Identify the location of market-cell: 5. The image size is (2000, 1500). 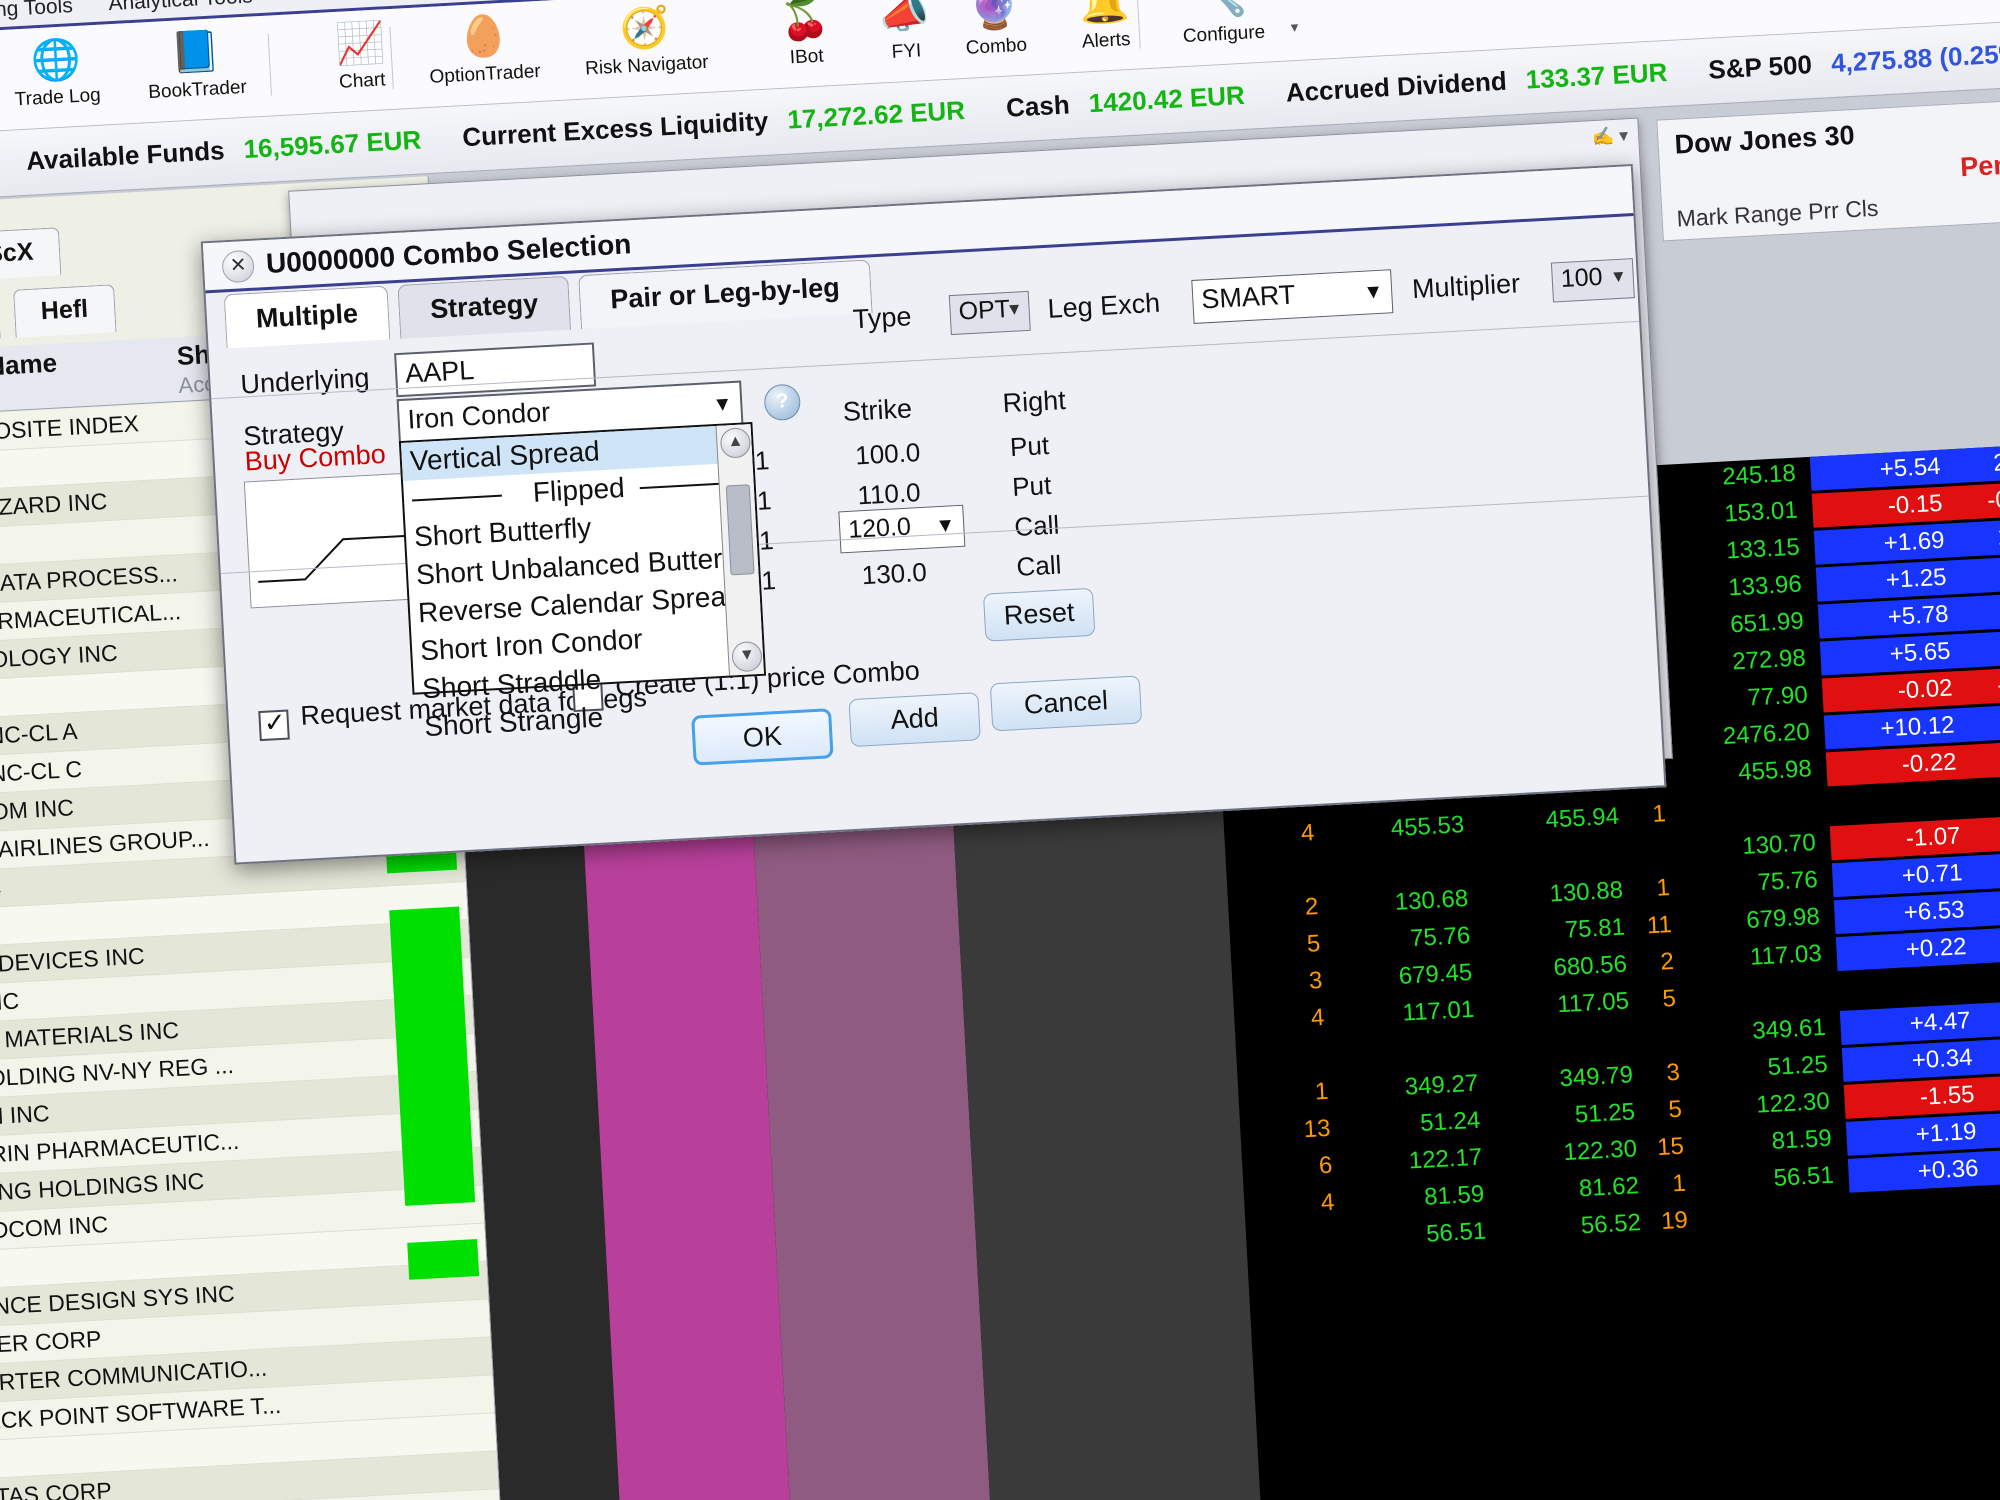
(1669, 998).